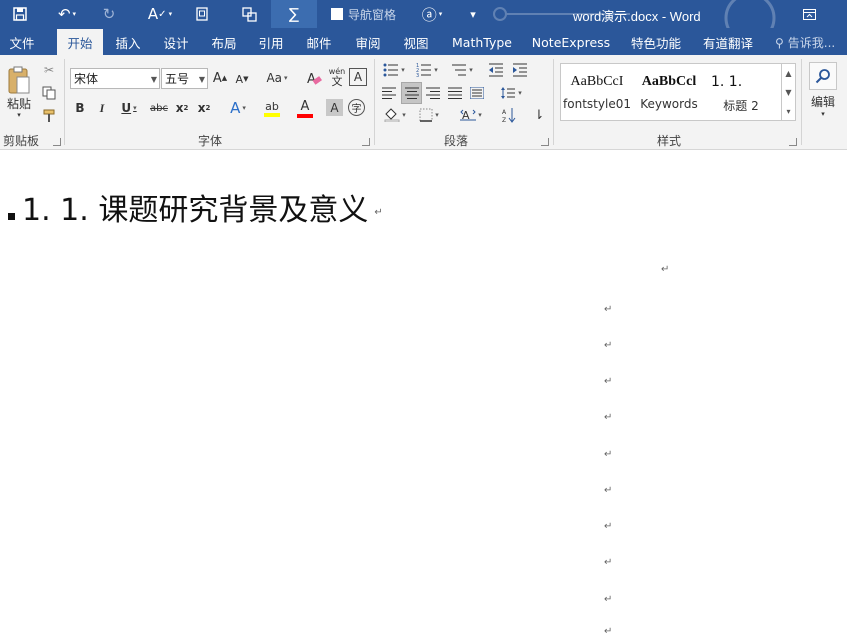 The image size is (847, 637). I want to click on numbering-icon: 1 2 3 ▾, so click(427, 70).